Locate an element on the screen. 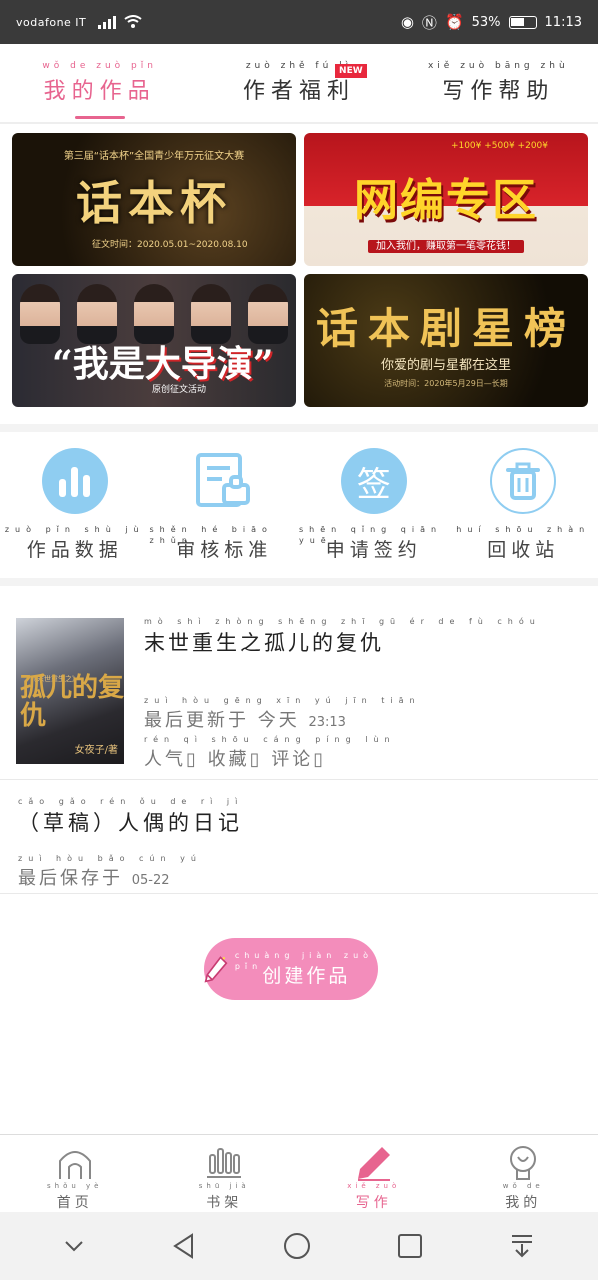 This screenshot has width=598, height=1280. banner-title: 话本杯 is located at coordinates (154, 202).